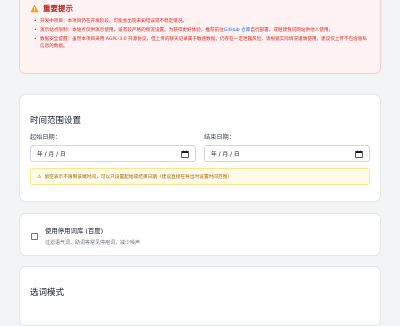 This screenshot has height=326, width=400. I want to click on stopwords-description: 过滤语气词、助词等常见停用词，减少噪声, so click(93, 243).